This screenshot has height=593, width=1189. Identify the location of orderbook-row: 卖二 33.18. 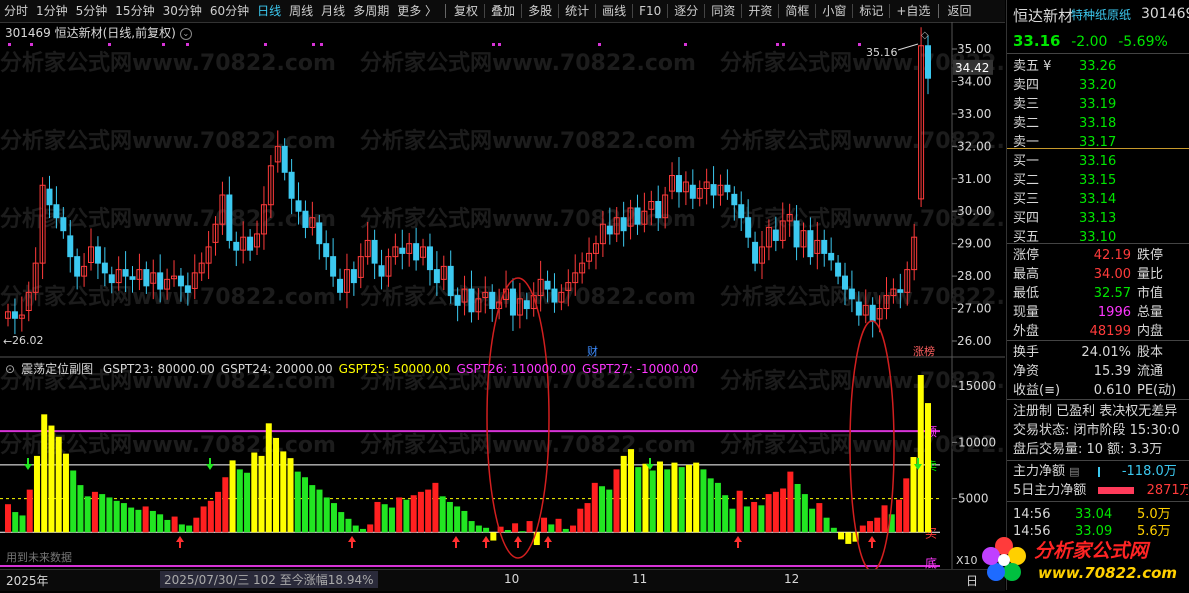
(1100, 123).